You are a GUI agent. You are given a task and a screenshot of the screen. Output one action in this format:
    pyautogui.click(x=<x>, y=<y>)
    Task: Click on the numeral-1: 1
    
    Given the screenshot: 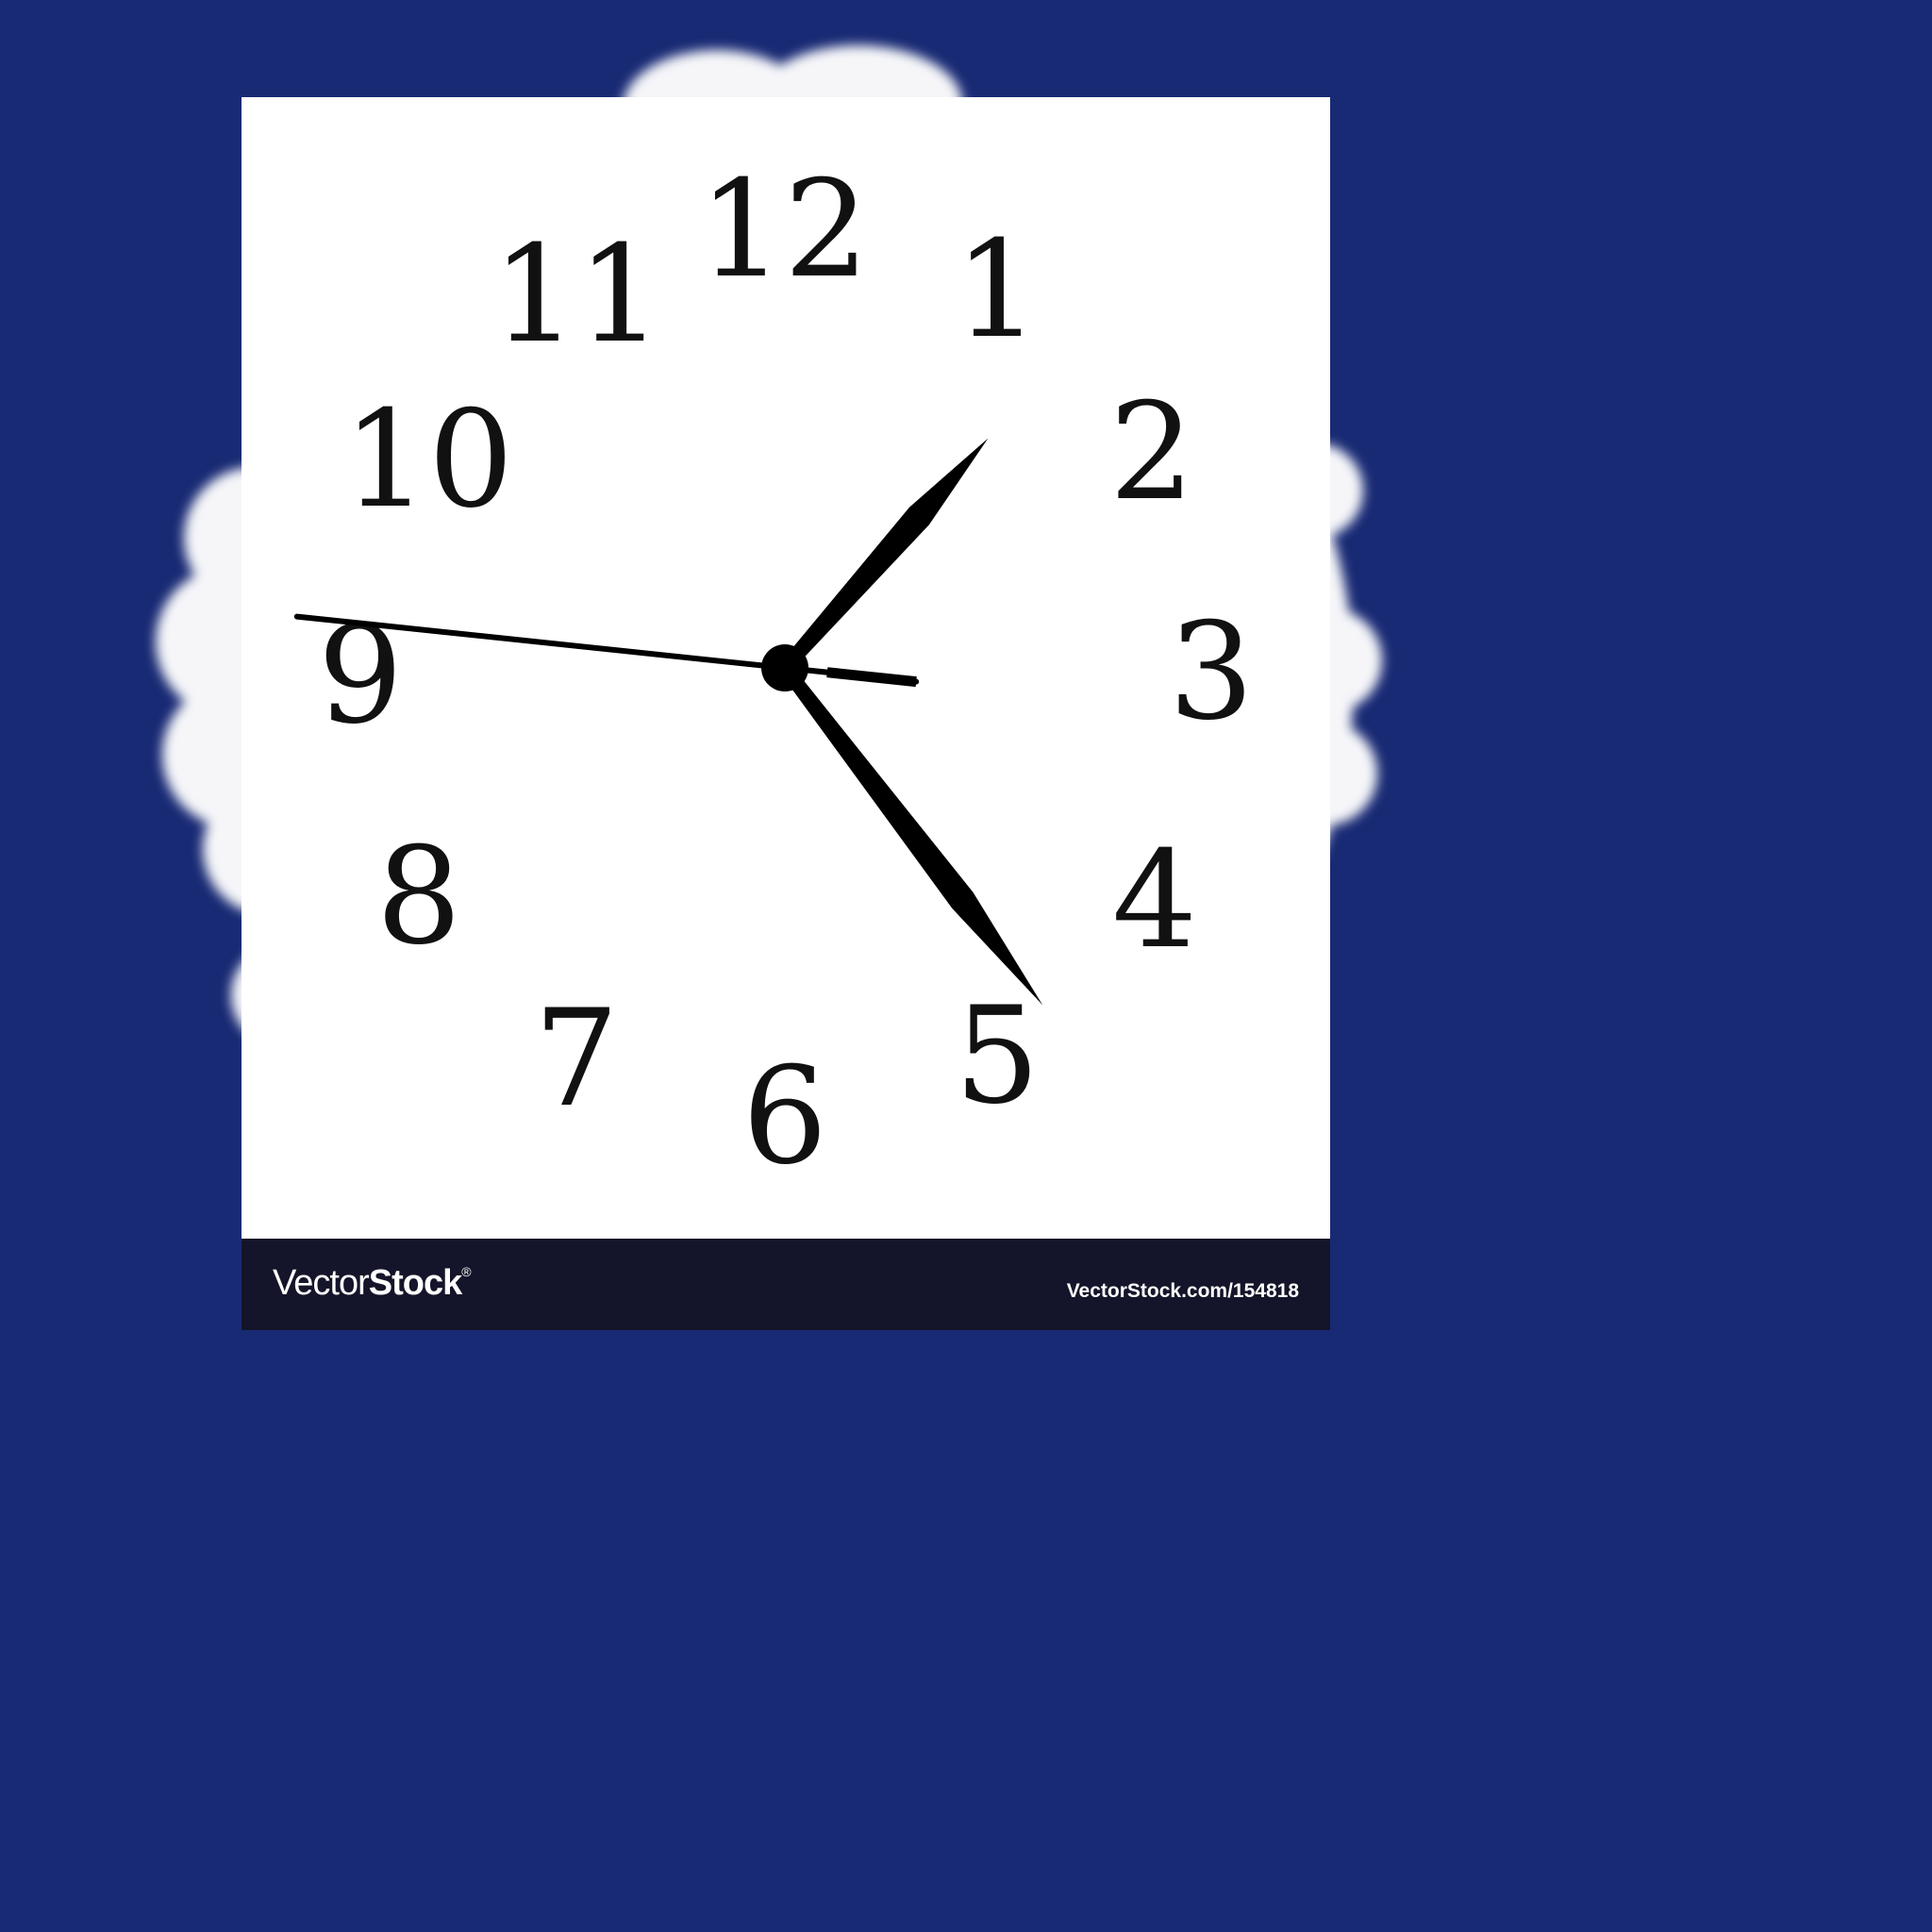 What is the action you would take?
    pyautogui.click(x=998, y=290)
    